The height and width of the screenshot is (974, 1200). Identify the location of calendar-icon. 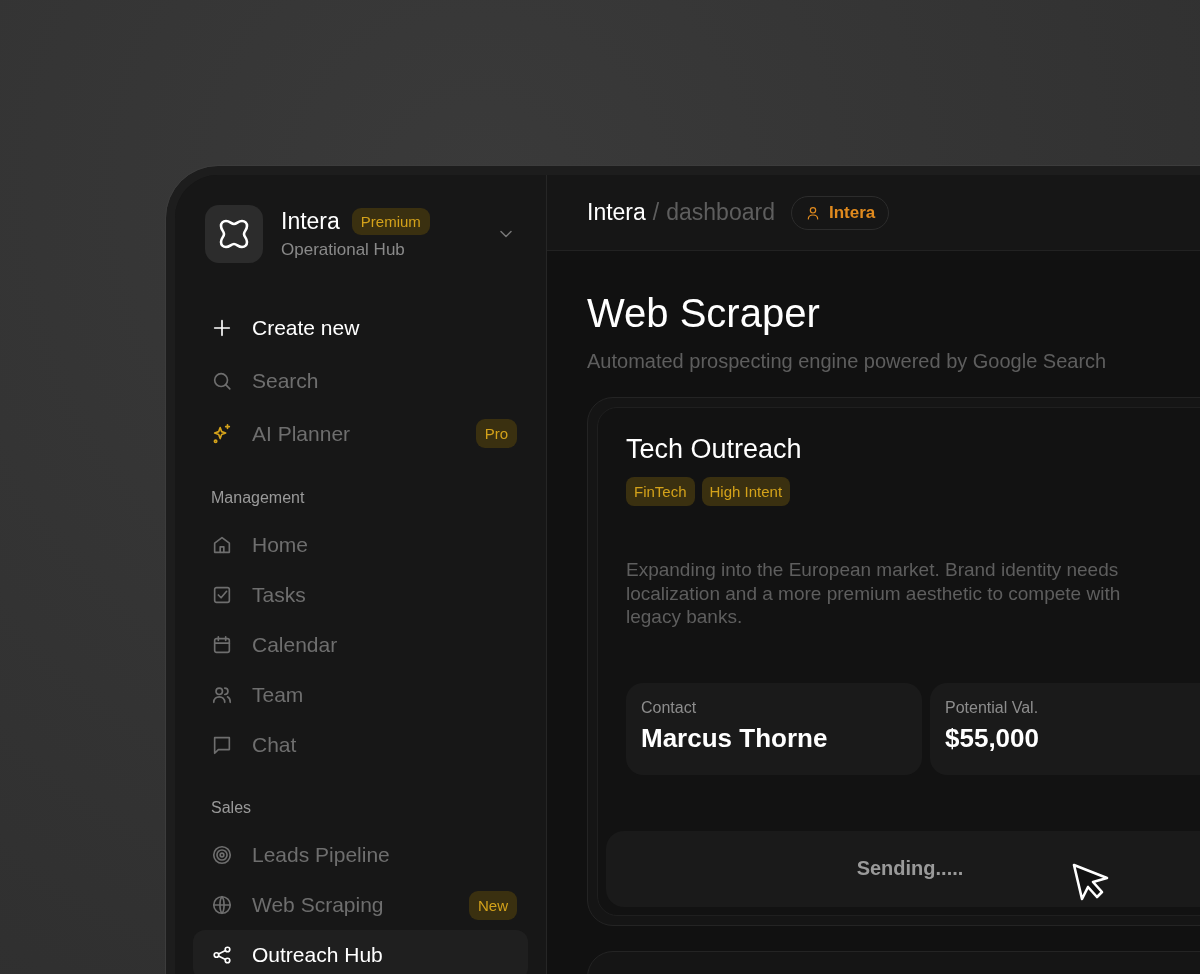
(222, 645).